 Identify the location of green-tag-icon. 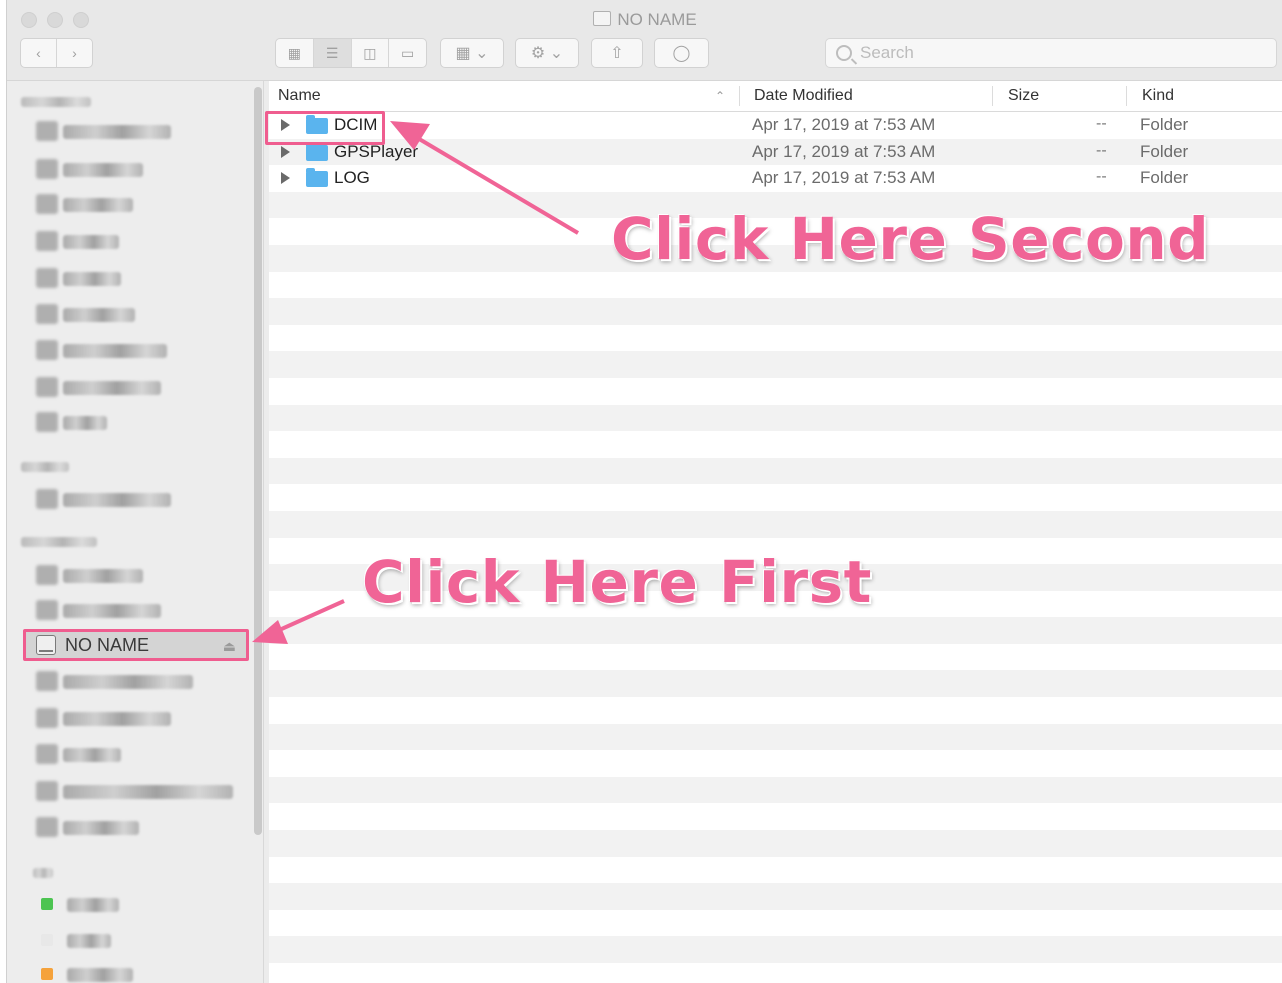
(47, 904).